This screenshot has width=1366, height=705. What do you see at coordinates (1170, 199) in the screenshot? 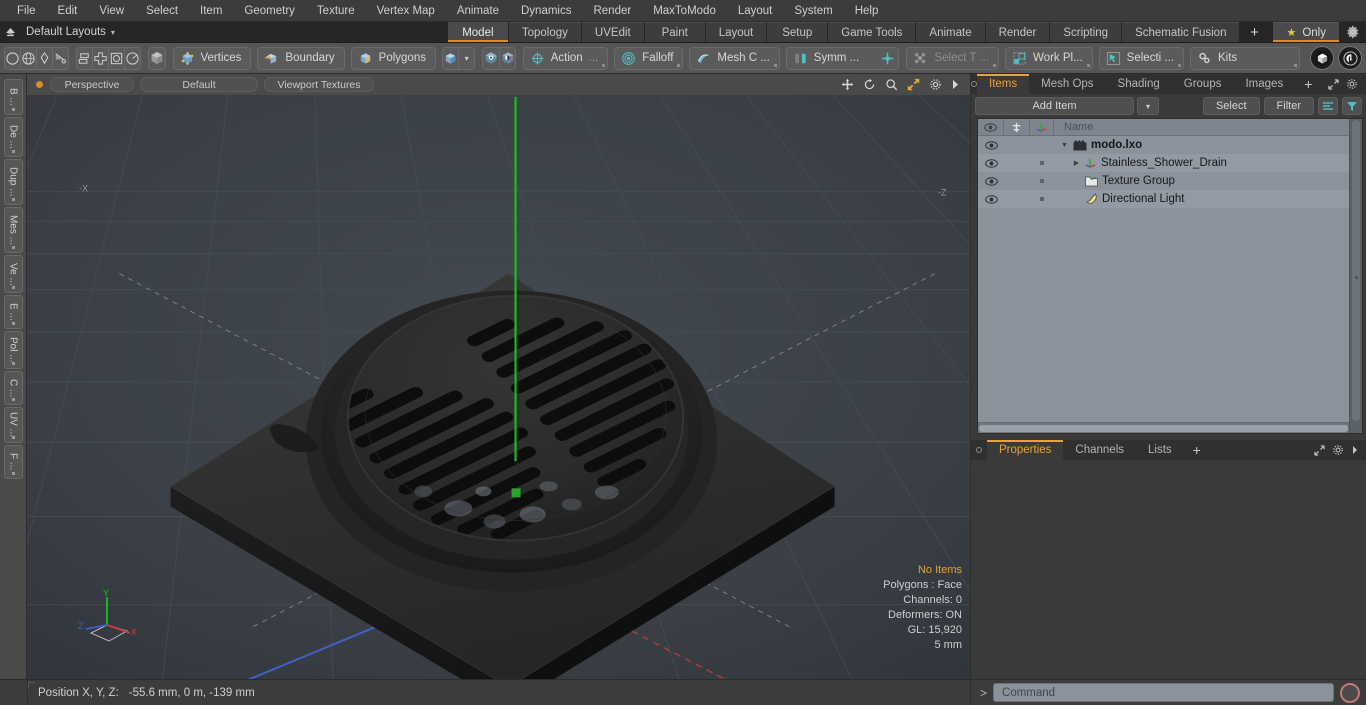
I see `table-row: Directional Light` at bounding box center [1170, 199].